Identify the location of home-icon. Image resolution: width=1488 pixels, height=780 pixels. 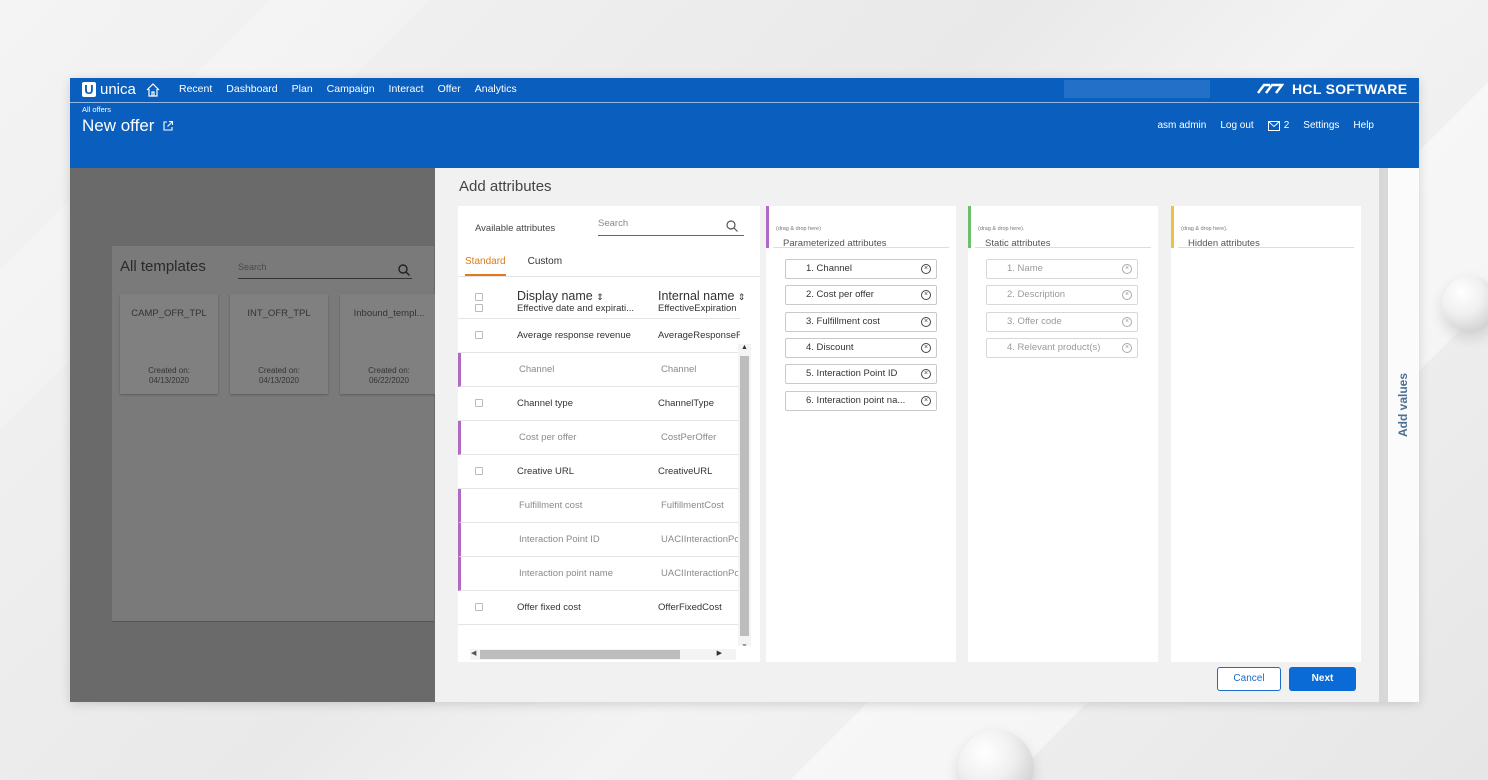
(153, 90).